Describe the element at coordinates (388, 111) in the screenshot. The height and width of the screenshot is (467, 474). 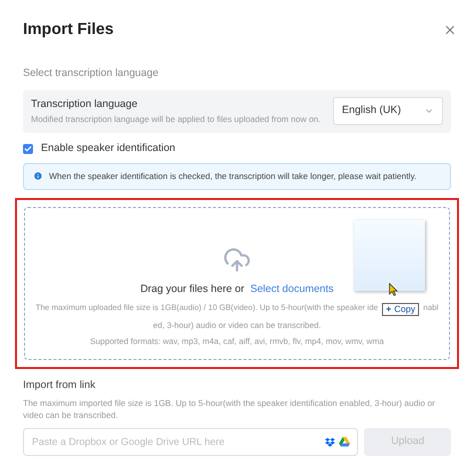
I see `language-select: English (UK)` at that location.